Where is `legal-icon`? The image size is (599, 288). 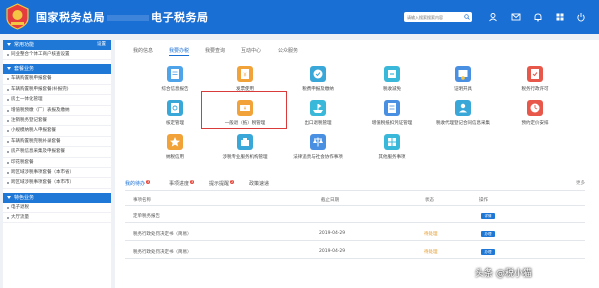 legal-icon is located at coordinates (318, 142).